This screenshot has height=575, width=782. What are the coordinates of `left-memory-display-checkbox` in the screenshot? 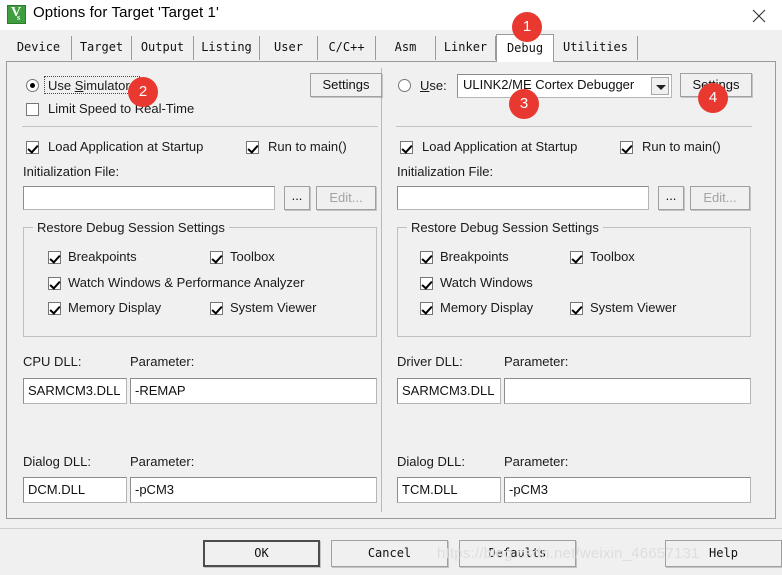 It's located at (54, 308).